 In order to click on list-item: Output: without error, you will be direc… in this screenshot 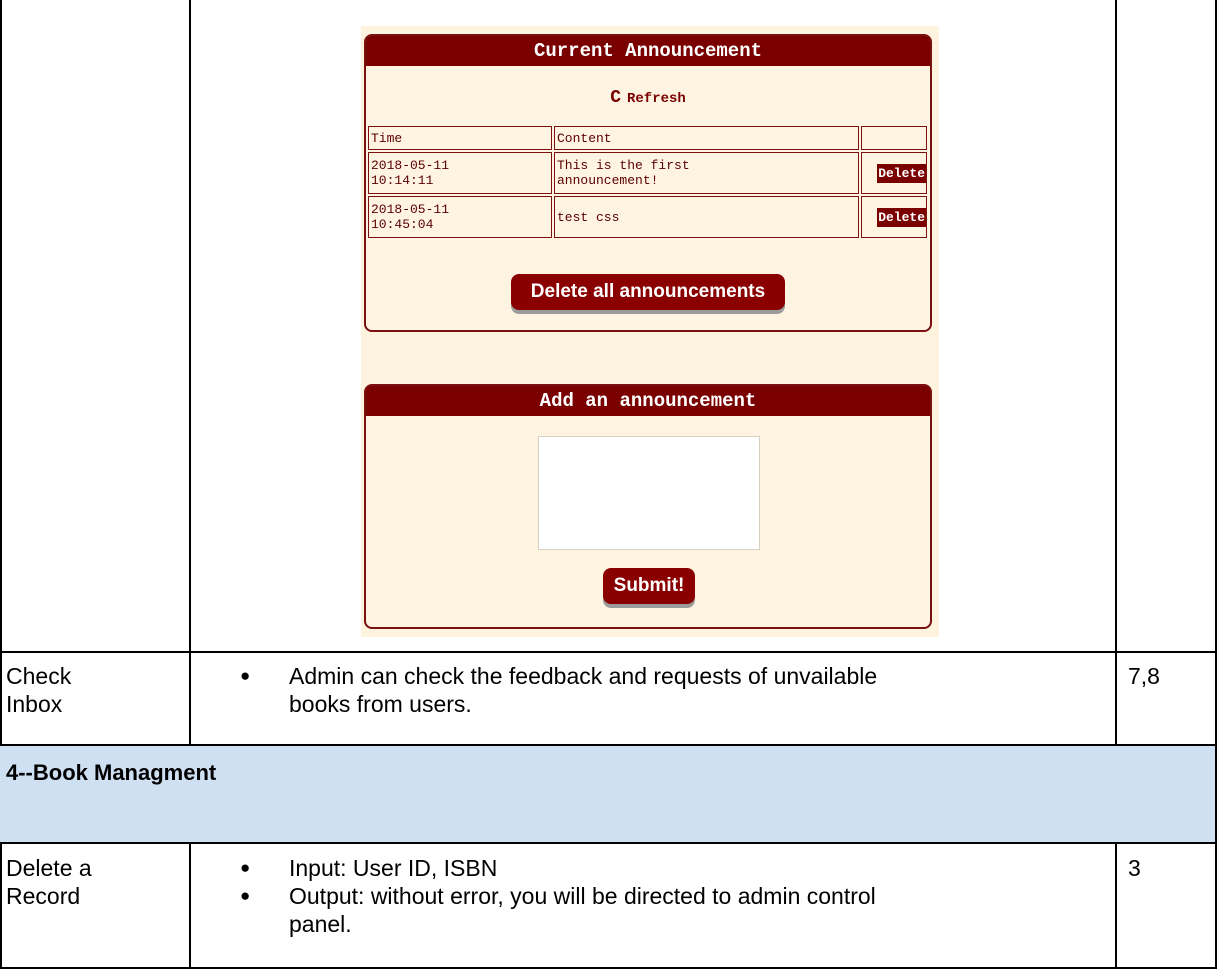, I will do `click(554, 910)`.